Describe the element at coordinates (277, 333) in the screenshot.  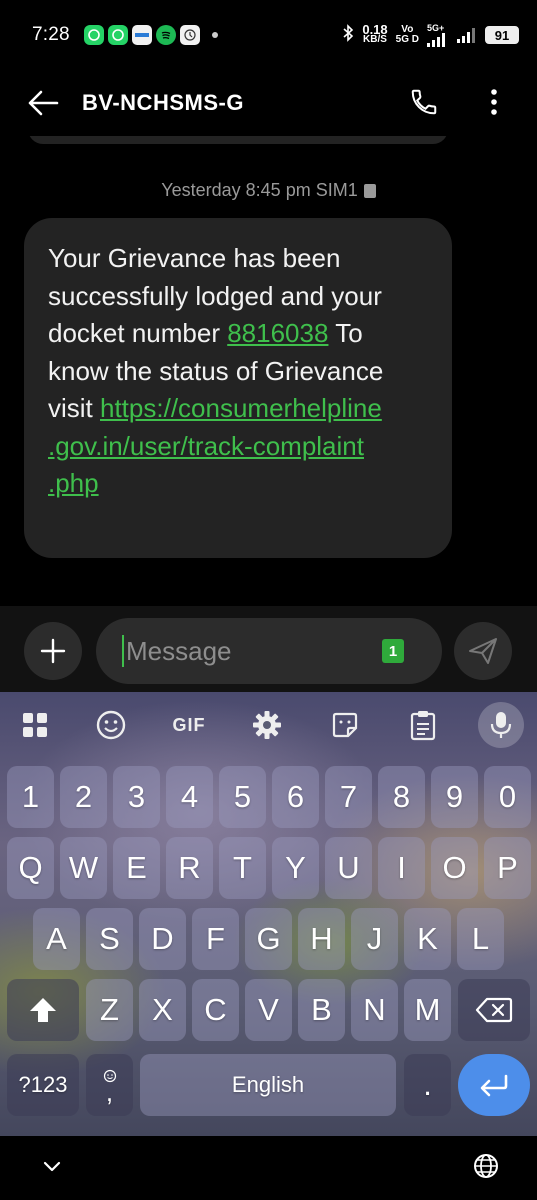
I see `docket-number-link: 8816038` at that location.